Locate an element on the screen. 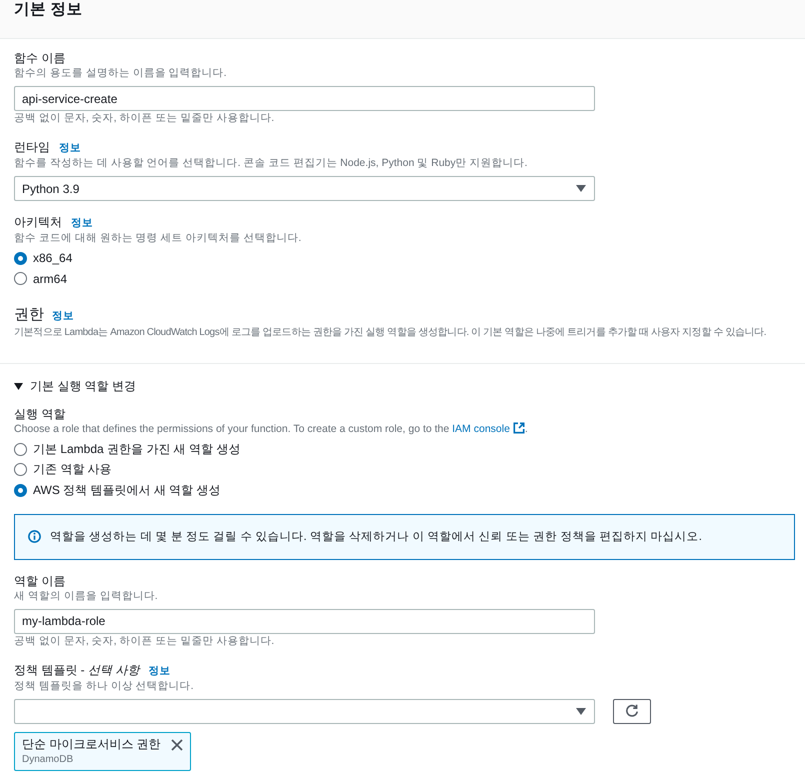  section-heading: 권한 is located at coordinates (29, 315).